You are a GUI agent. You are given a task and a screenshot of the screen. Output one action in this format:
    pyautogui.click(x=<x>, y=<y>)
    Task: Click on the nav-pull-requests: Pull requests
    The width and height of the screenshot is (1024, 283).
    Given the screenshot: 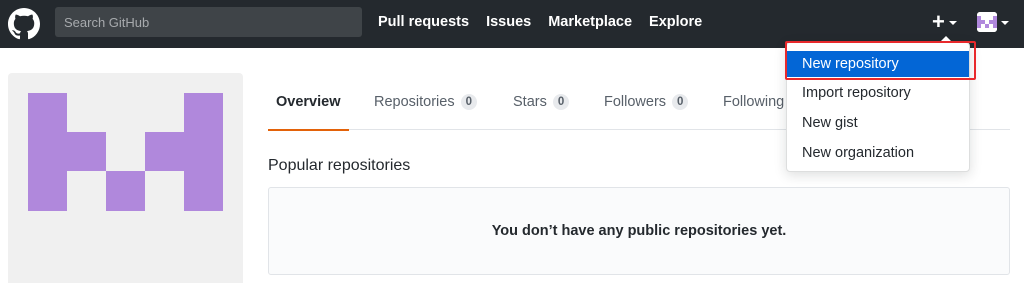 What is the action you would take?
    pyautogui.click(x=423, y=22)
    